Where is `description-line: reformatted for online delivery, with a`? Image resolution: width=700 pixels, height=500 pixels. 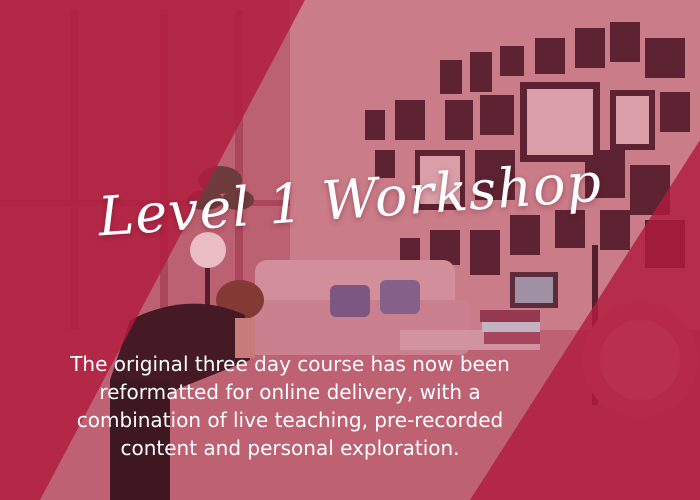 description-line: reformatted for online delivery, with a is located at coordinates (290, 392).